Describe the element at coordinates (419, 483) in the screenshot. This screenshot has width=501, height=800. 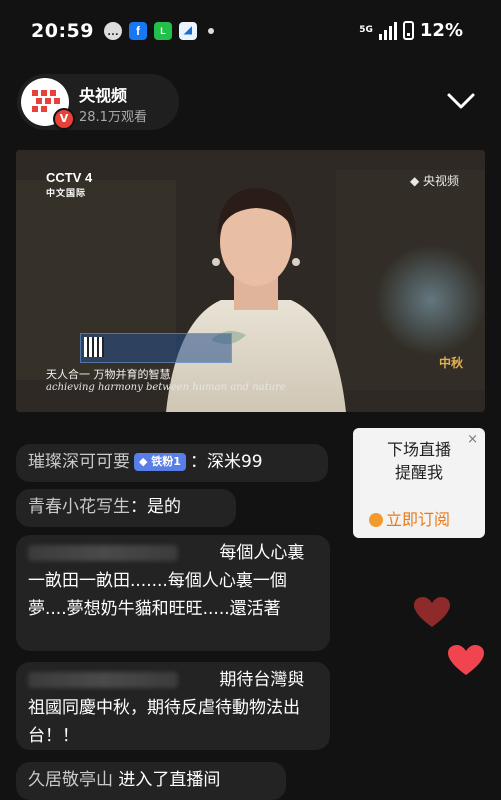
I see `live-reminder-card: × 下场直播 提醒我 立即订阅` at that location.